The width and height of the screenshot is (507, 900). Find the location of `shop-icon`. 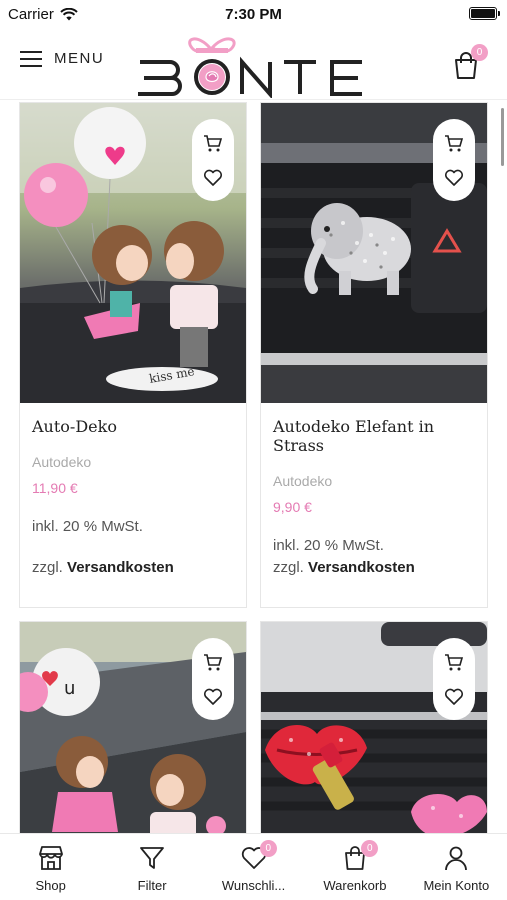

shop-icon is located at coordinates (50, 858).